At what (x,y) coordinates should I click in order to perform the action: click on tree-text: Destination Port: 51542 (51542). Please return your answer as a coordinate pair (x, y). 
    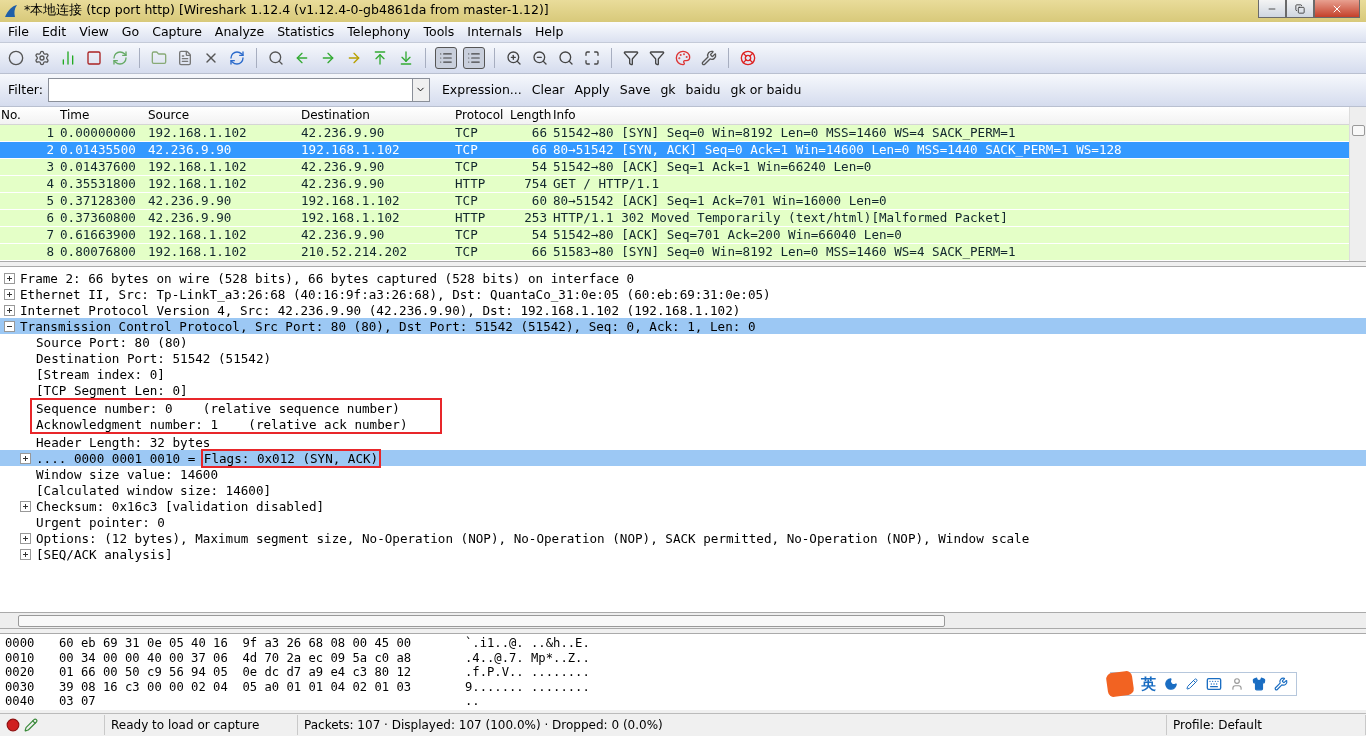
    Looking at the image, I should click on (154, 358).